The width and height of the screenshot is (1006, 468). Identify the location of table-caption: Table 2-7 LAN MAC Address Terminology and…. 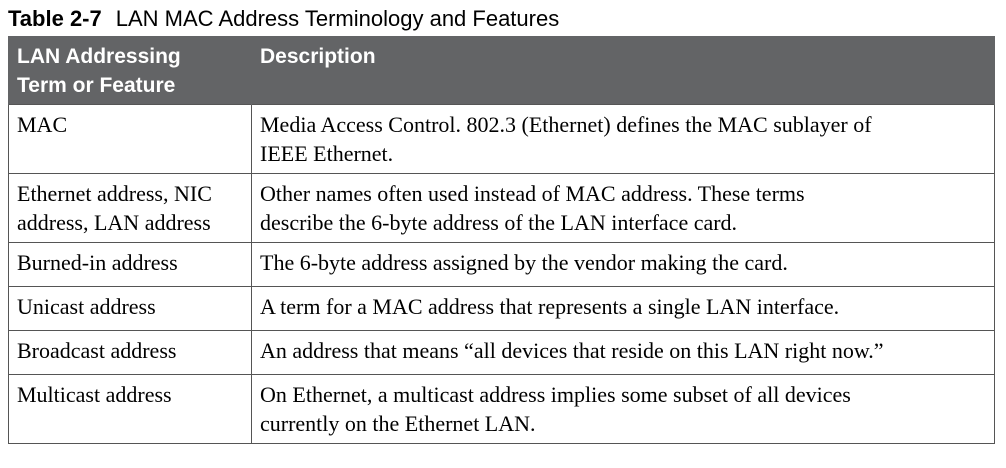
(283, 19).